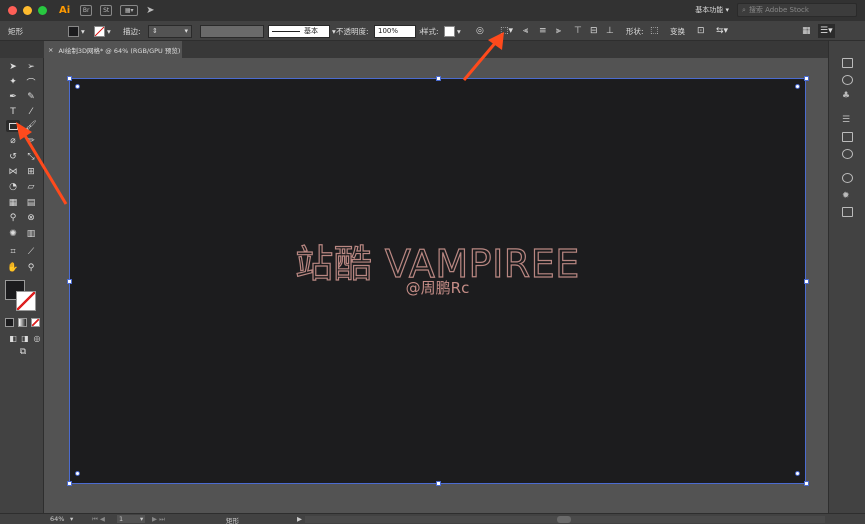  Describe the element at coordinates (543, 31) in the screenshot. I see `align-center-icon: ≡` at that location.